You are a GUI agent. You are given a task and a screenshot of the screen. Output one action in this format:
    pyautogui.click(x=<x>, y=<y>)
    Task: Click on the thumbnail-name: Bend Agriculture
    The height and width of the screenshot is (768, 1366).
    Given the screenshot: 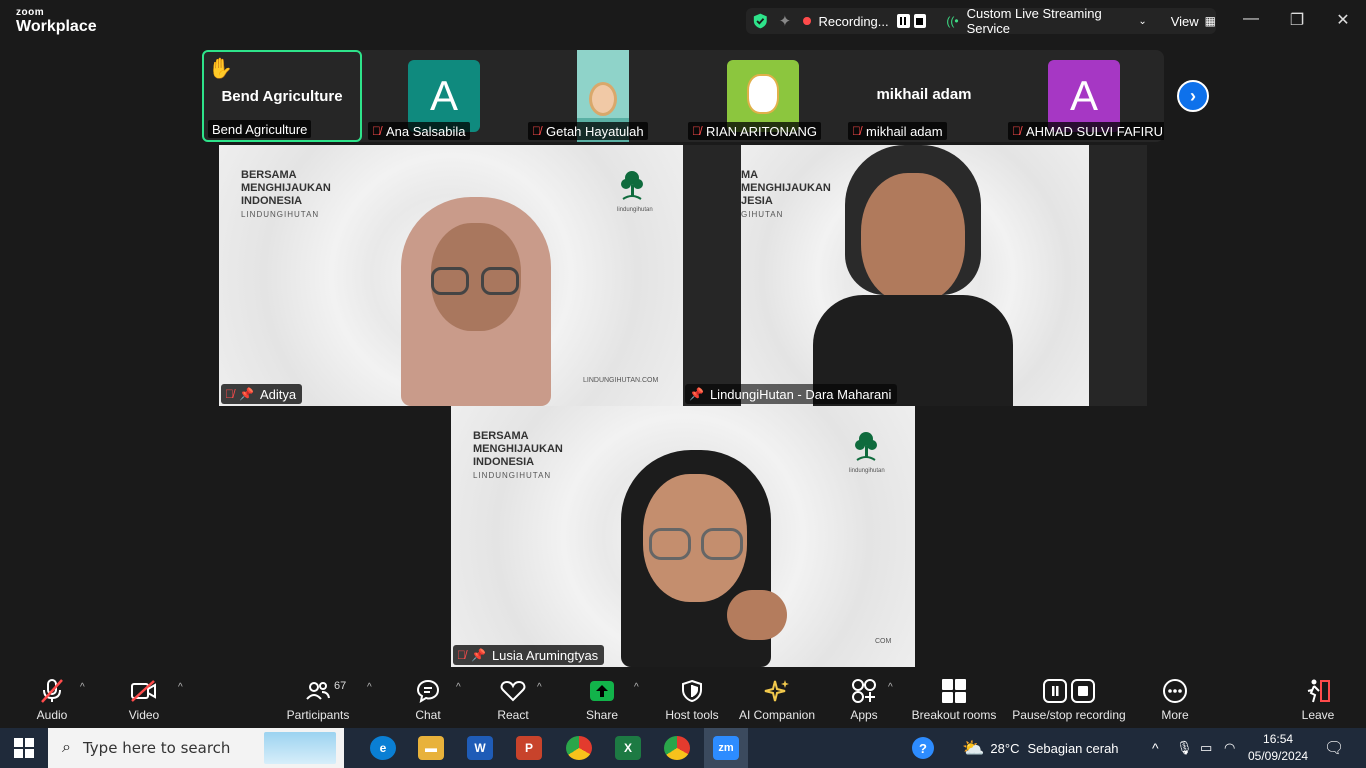 What is the action you would take?
    pyautogui.click(x=260, y=129)
    